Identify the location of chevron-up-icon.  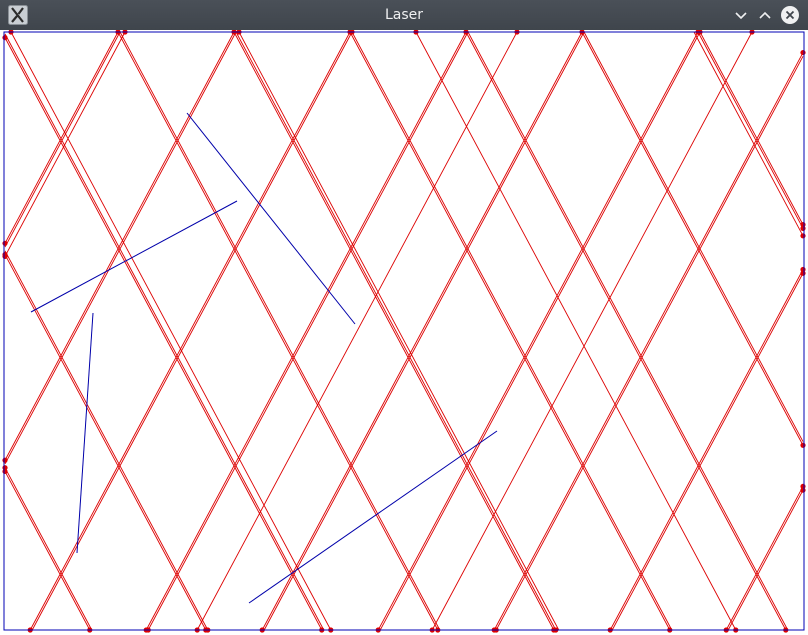
(765, 15).